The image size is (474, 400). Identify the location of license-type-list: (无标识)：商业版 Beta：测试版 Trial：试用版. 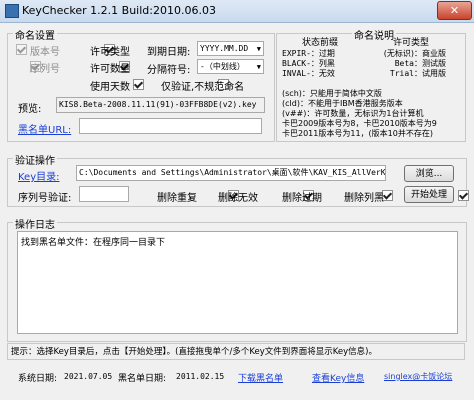
(407, 64).